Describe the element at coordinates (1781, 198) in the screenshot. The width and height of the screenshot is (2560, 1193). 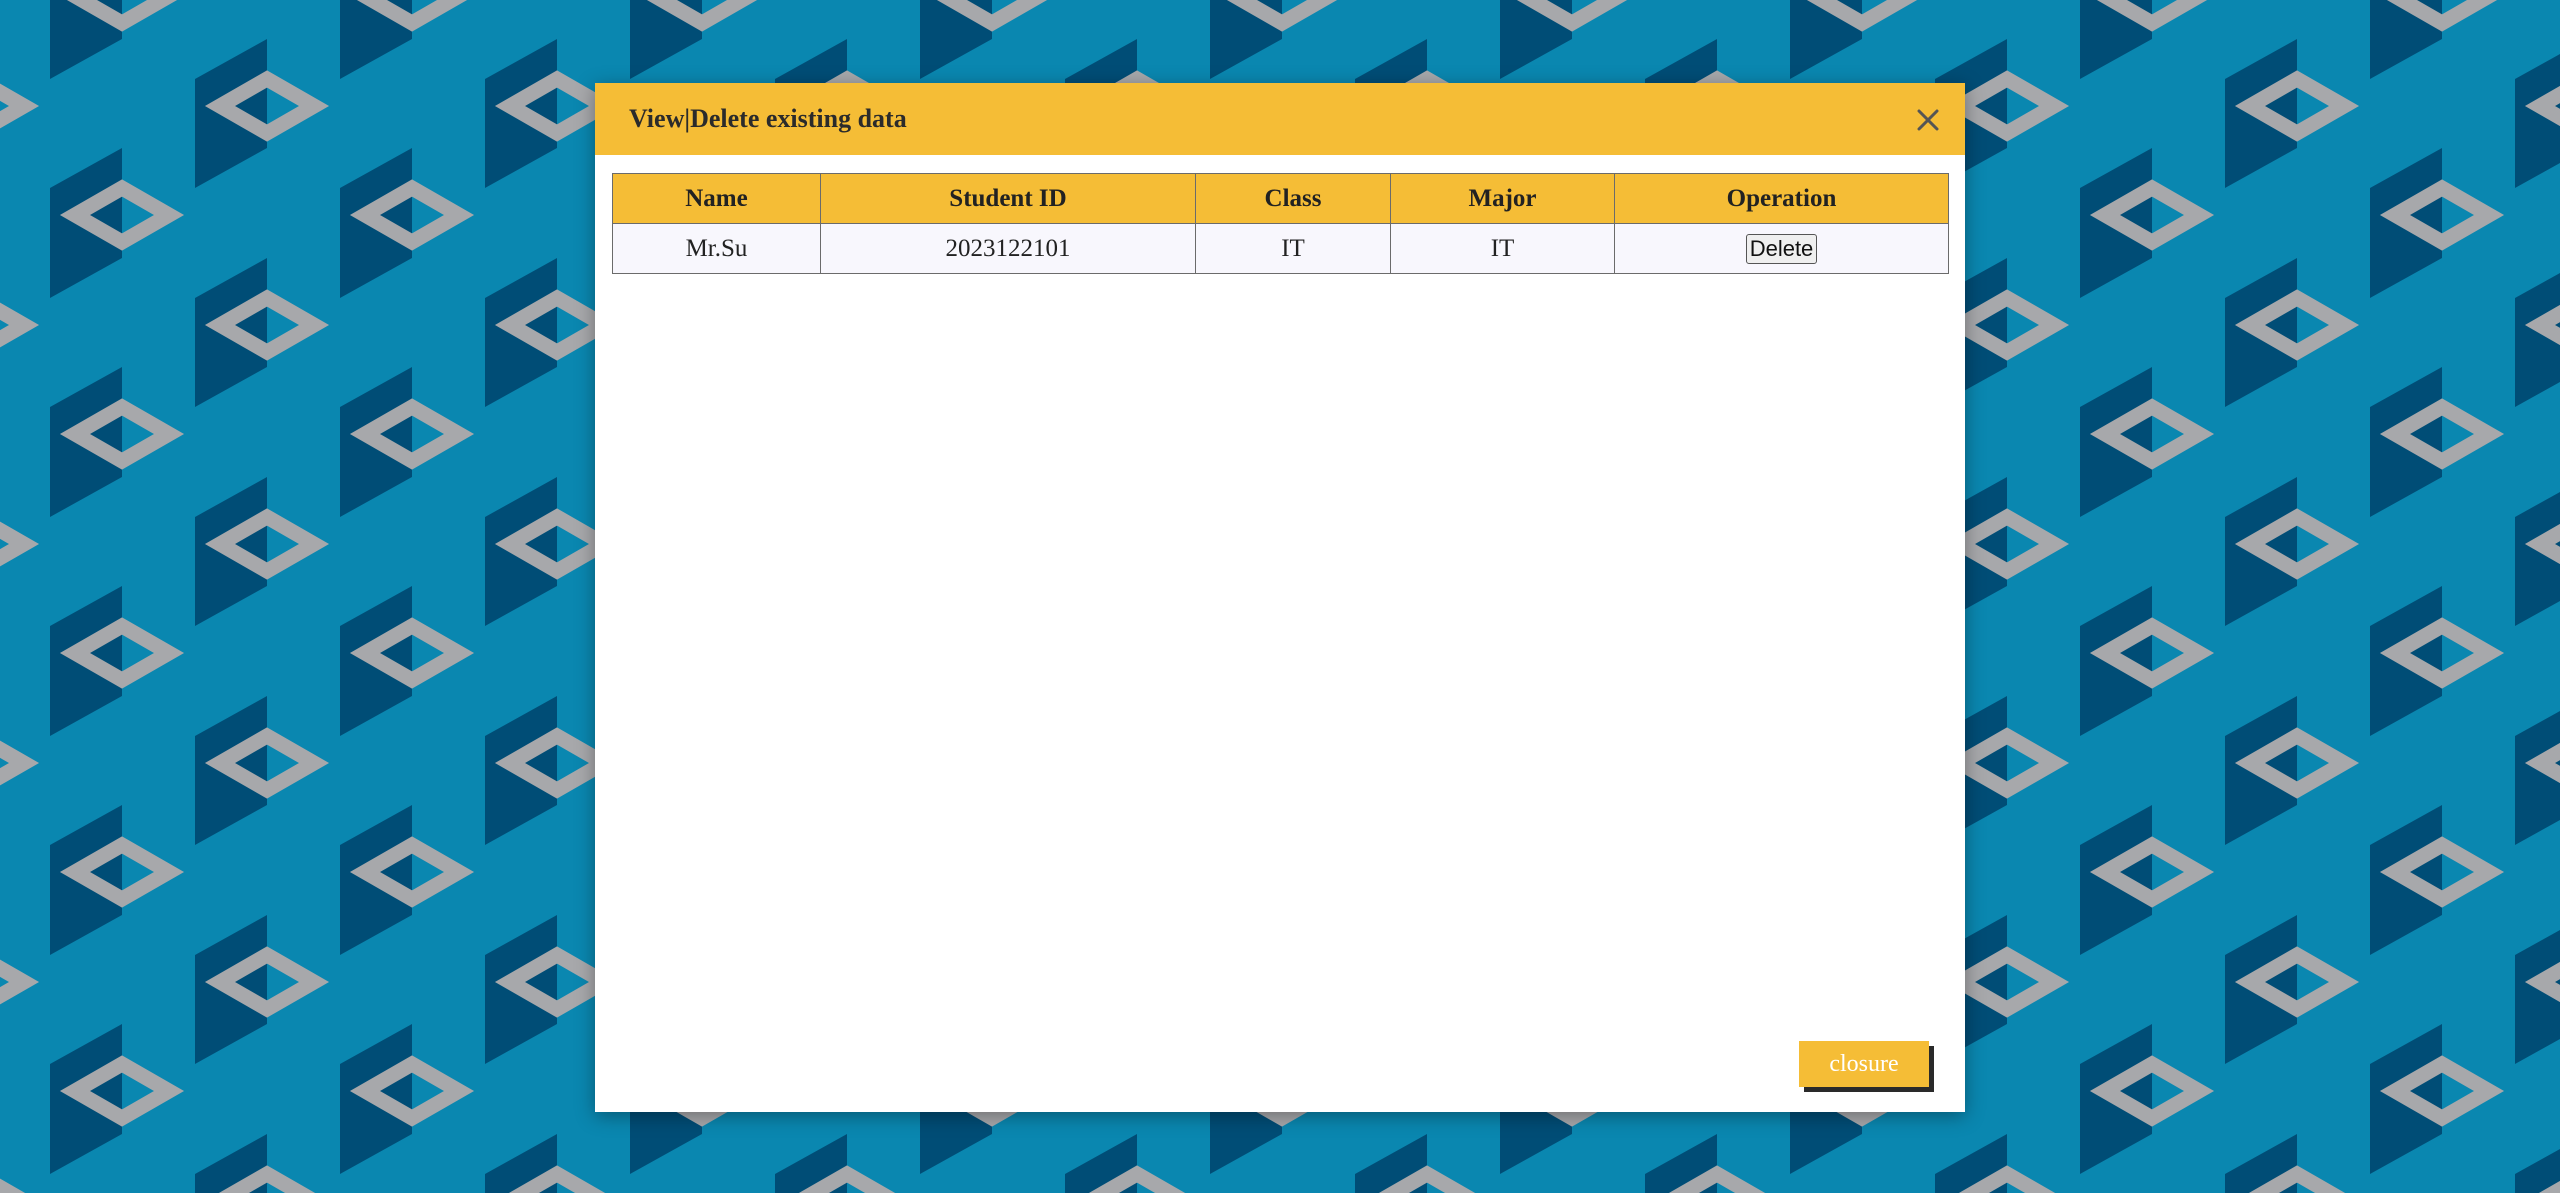
I see `column-header-operation: Operation` at that location.